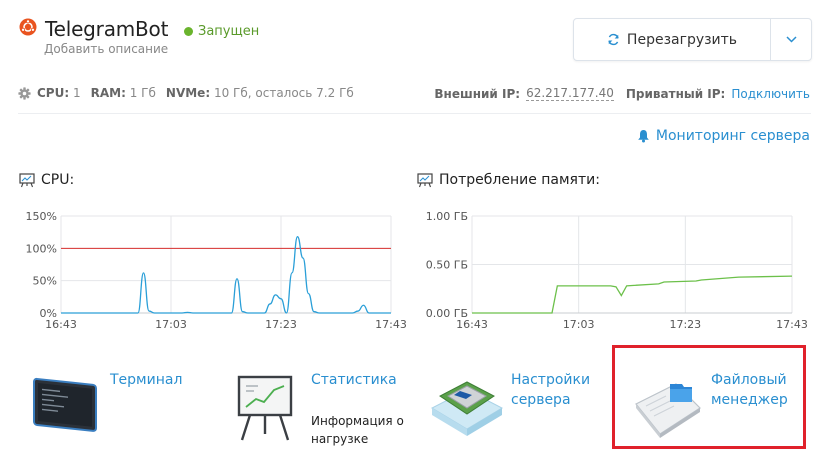 The width and height of the screenshot is (829, 468). Describe the element at coordinates (188, 31) in the screenshot. I see `status-dot-icon` at that location.